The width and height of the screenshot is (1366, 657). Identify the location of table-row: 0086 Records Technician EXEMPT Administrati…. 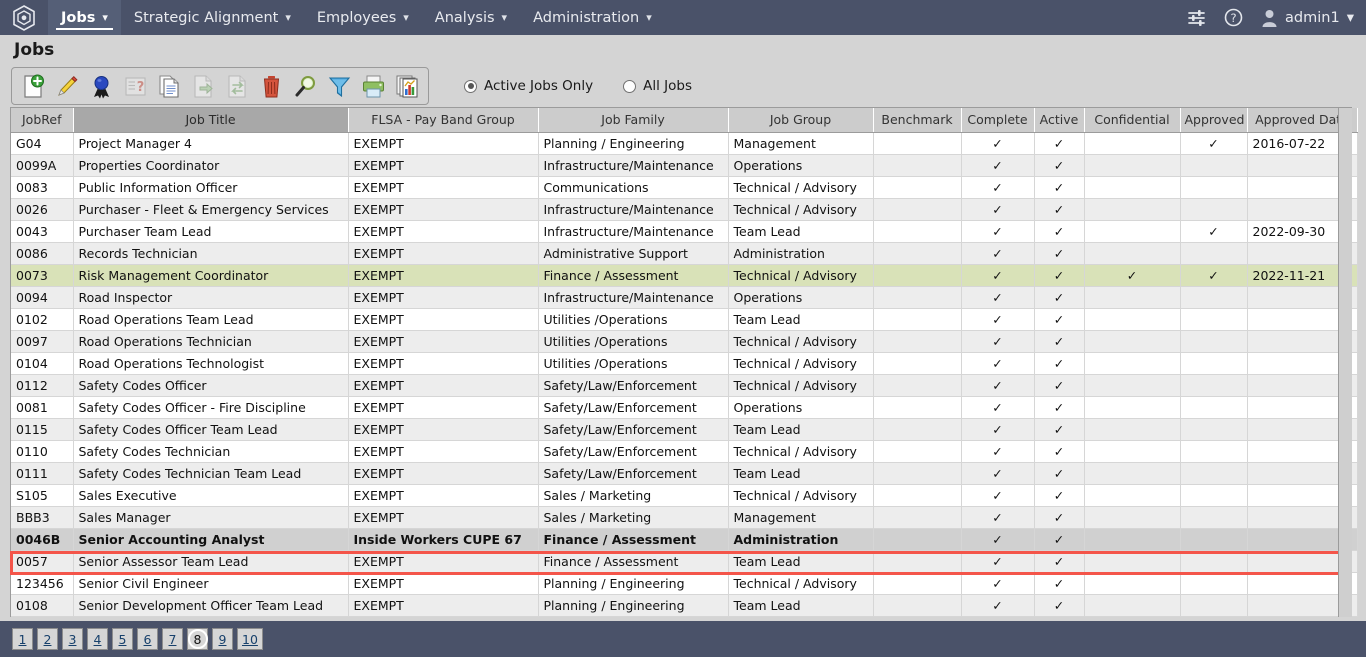
(684, 253).